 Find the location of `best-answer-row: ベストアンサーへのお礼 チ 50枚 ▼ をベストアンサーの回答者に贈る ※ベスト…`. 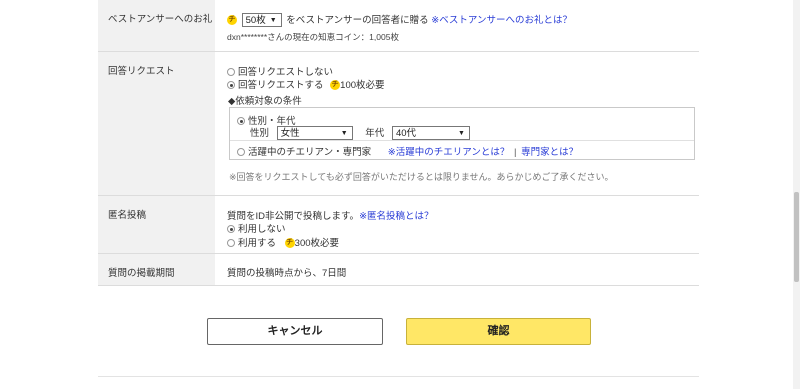

best-answer-row: ベストアンサーへのお礼 チ 50枚 ▼ をベストアンサーの回答者に贈る ※ベスト… is located at coordinates (398, 26).